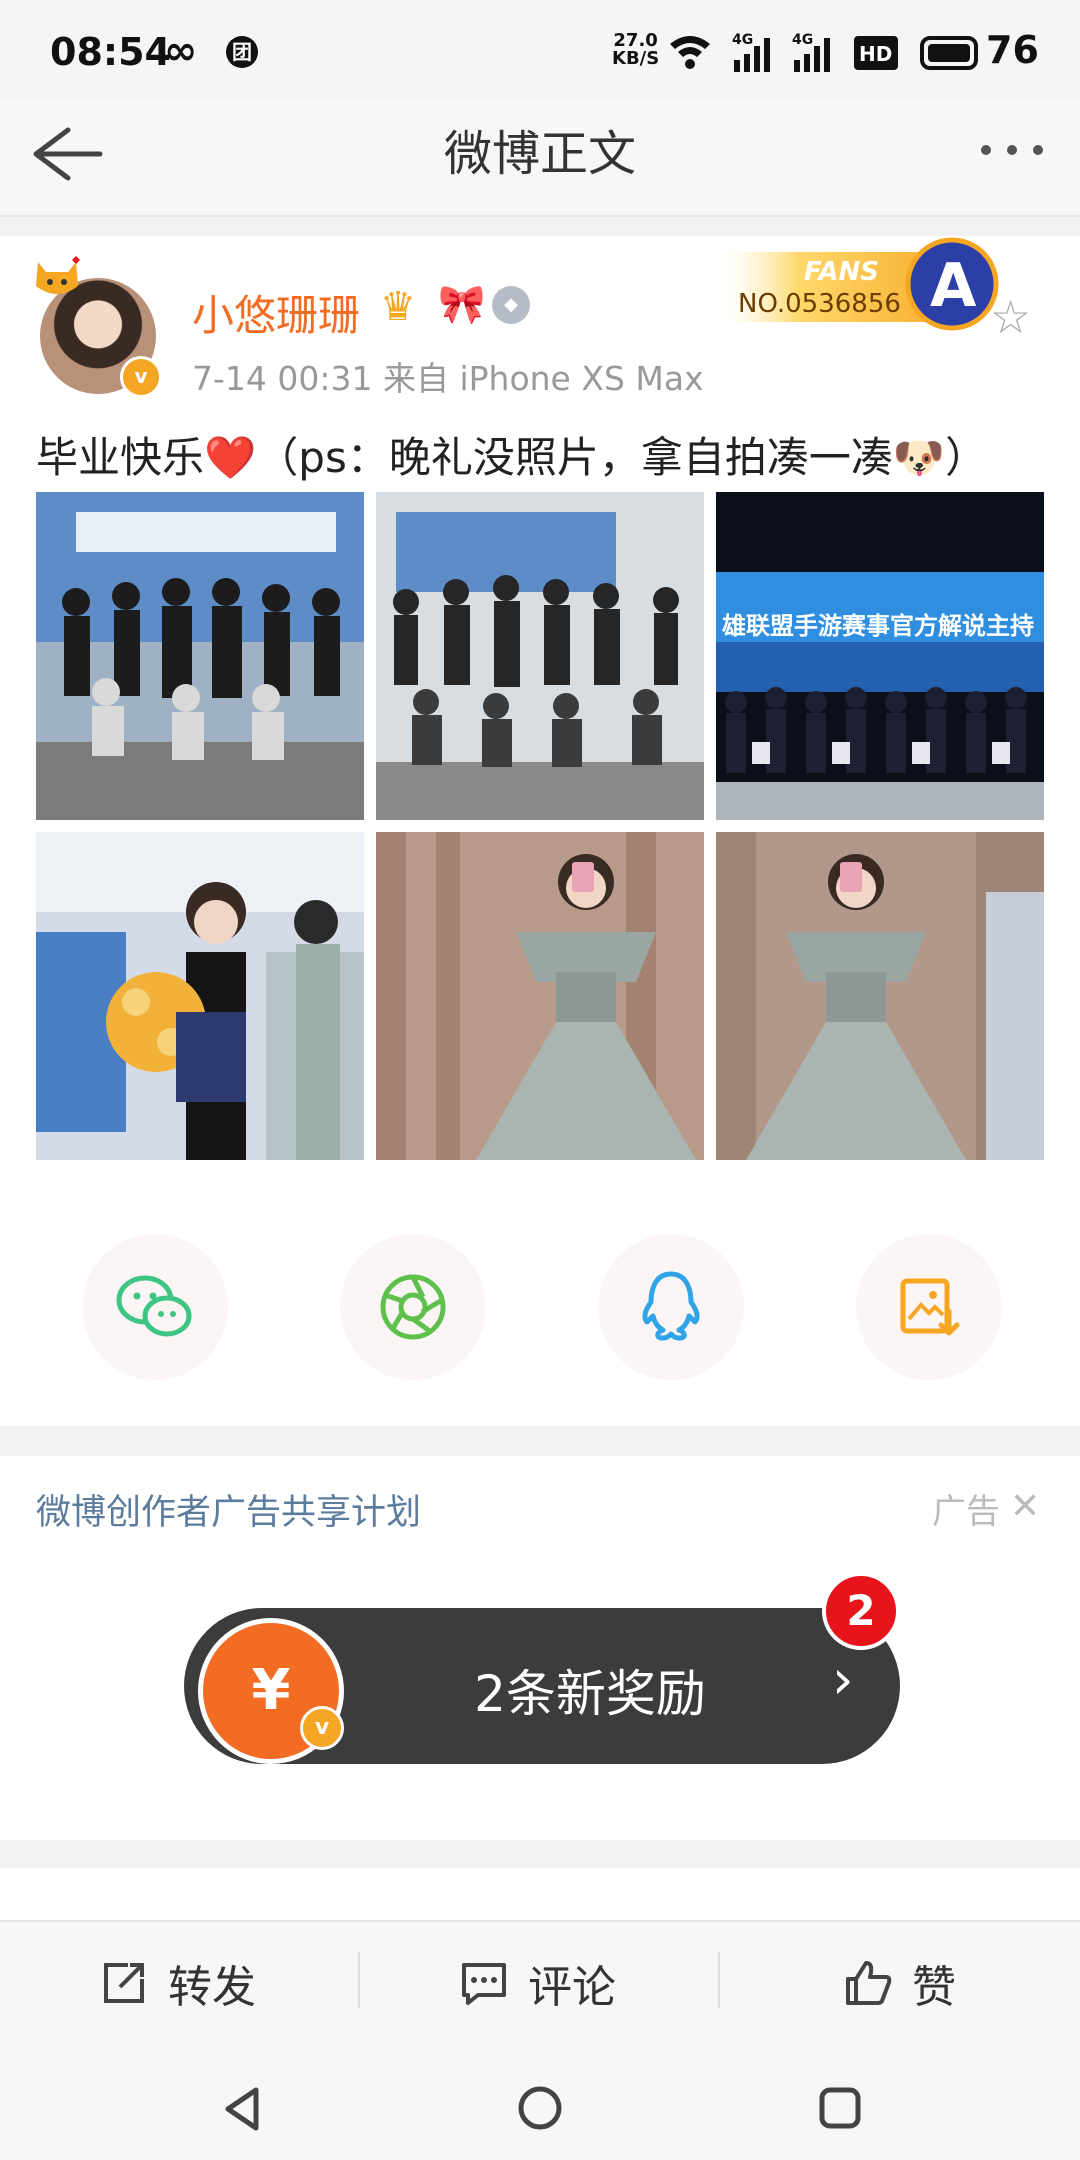 The height and width of the screenshot is (2160, 1080). Describe the element at coordinates (540, 1898) in the screenshot. I see `tabs-strip` at that location.